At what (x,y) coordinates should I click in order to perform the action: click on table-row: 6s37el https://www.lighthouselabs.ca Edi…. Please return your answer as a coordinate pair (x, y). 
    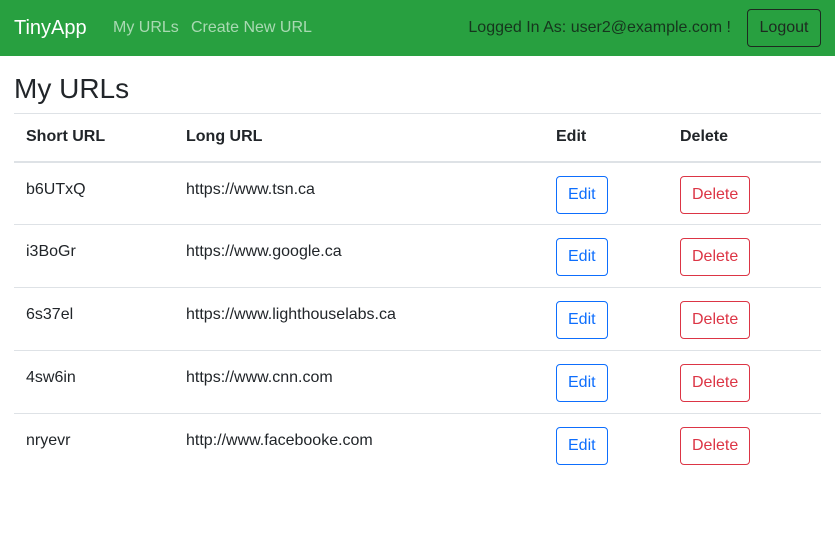
    Looking at the image, I should click on (417, 319).